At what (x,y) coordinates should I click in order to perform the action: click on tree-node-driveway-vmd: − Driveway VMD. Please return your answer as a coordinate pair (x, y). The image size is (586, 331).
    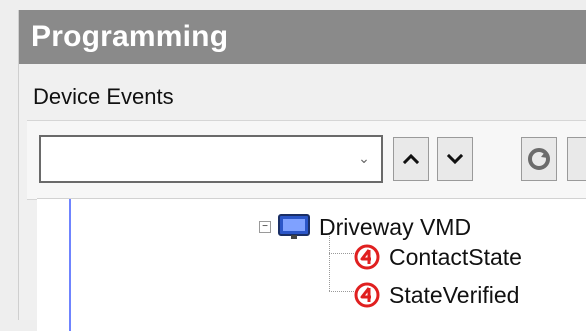
    Looking at the image, I should click on (365, 227).